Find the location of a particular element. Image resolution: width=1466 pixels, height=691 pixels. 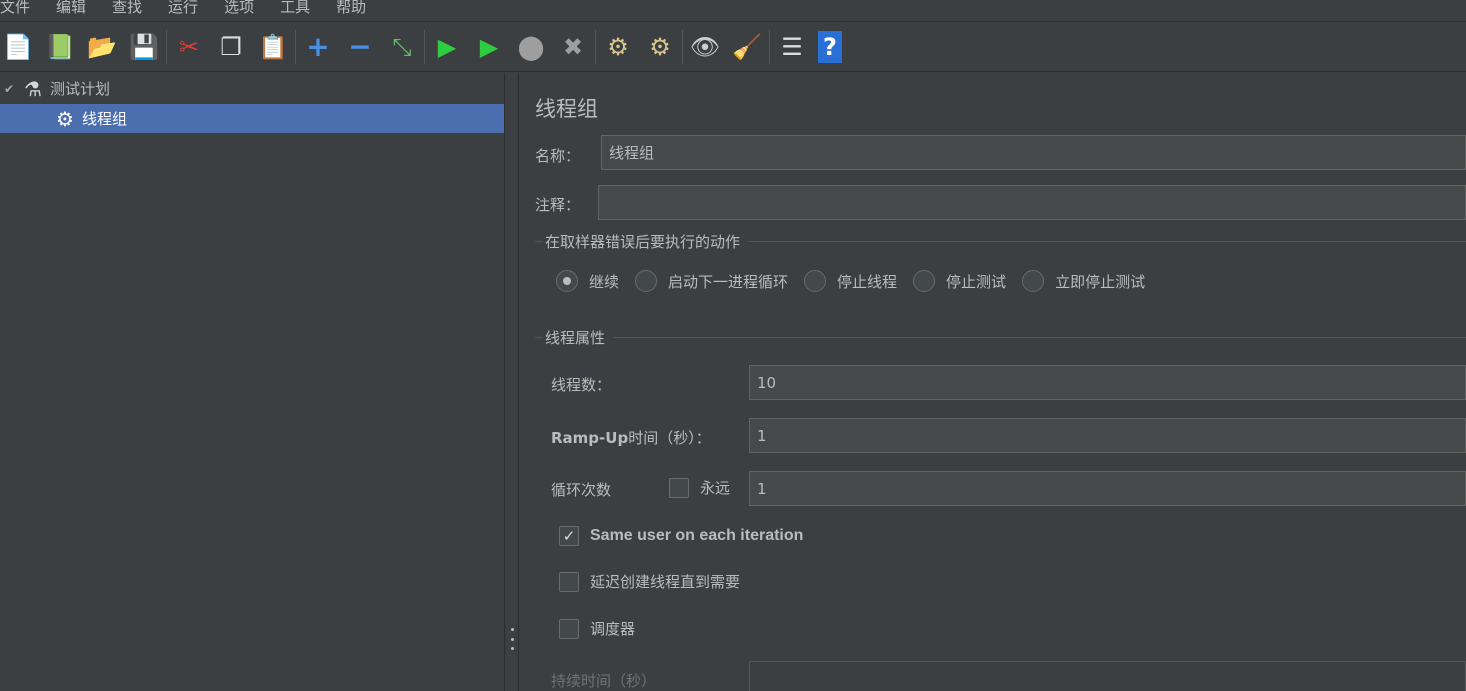

rampup-label-bold: Ramp-Up is located at coordinates (590, 438).